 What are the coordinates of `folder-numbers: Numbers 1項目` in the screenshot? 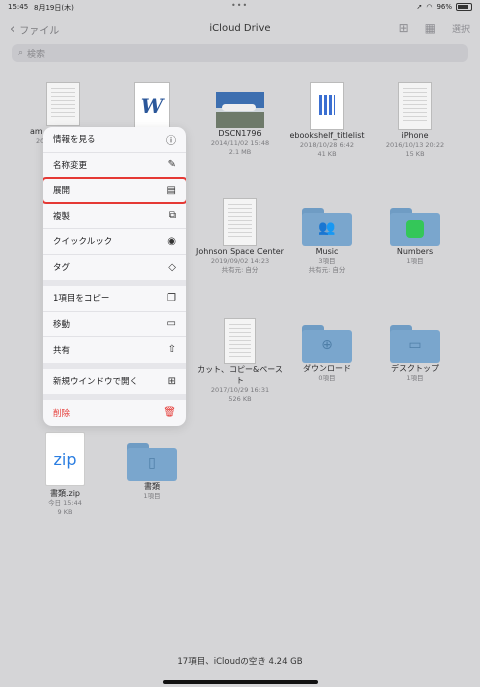 It's located at (415, 237).